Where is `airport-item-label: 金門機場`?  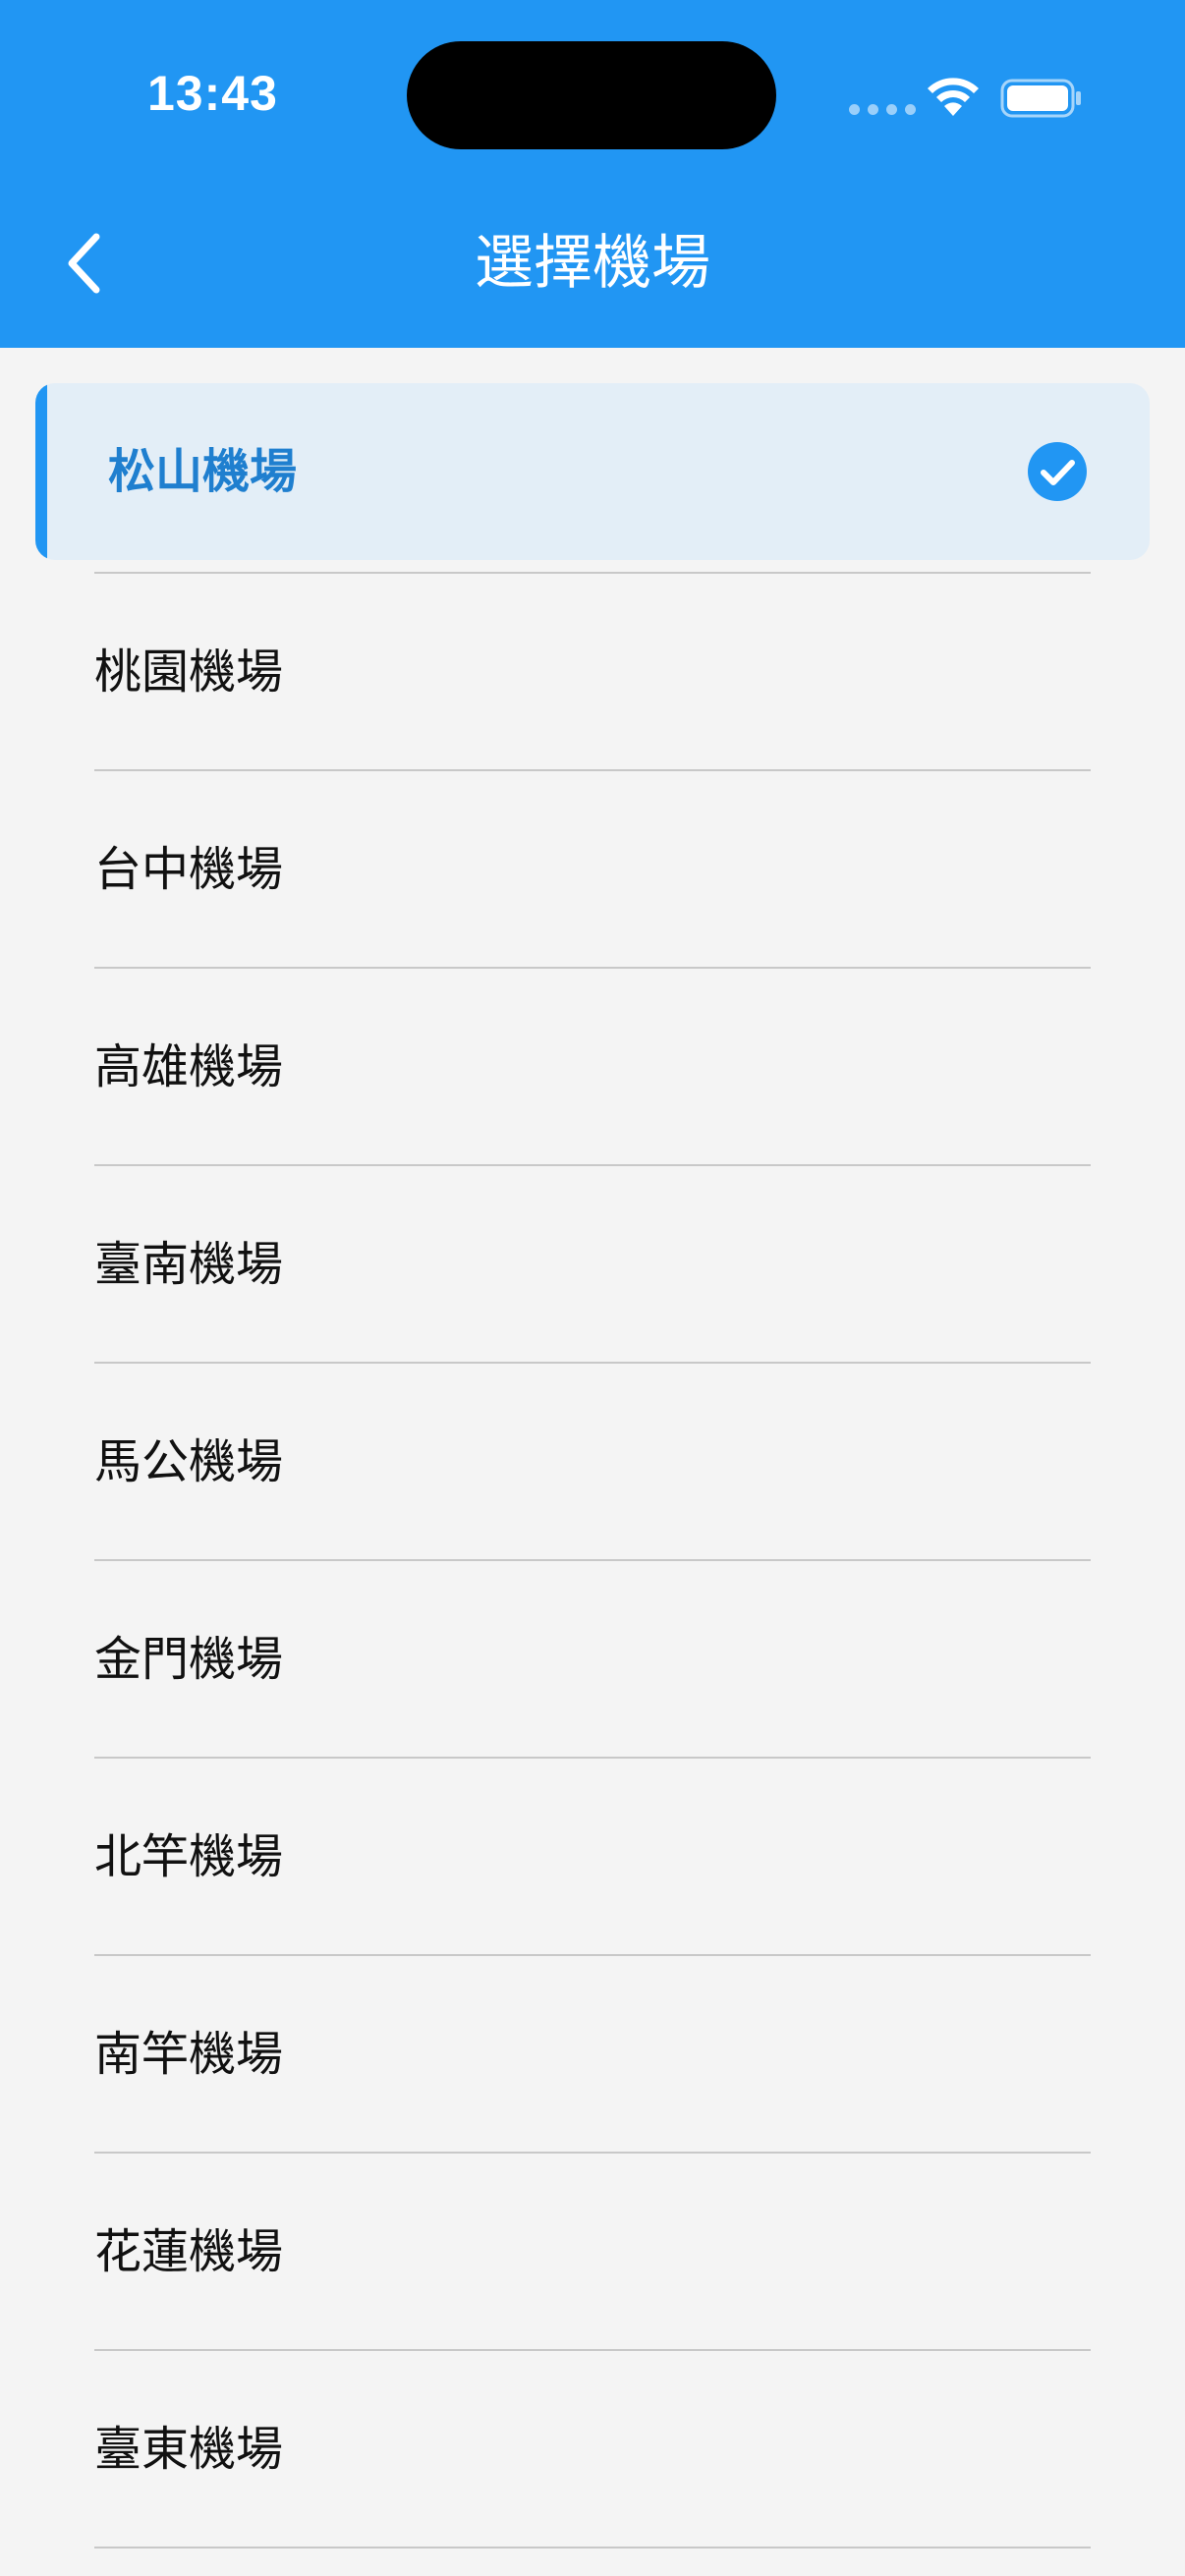
airport-item-label: 金門機場 is located at coordinates (189, 1659).